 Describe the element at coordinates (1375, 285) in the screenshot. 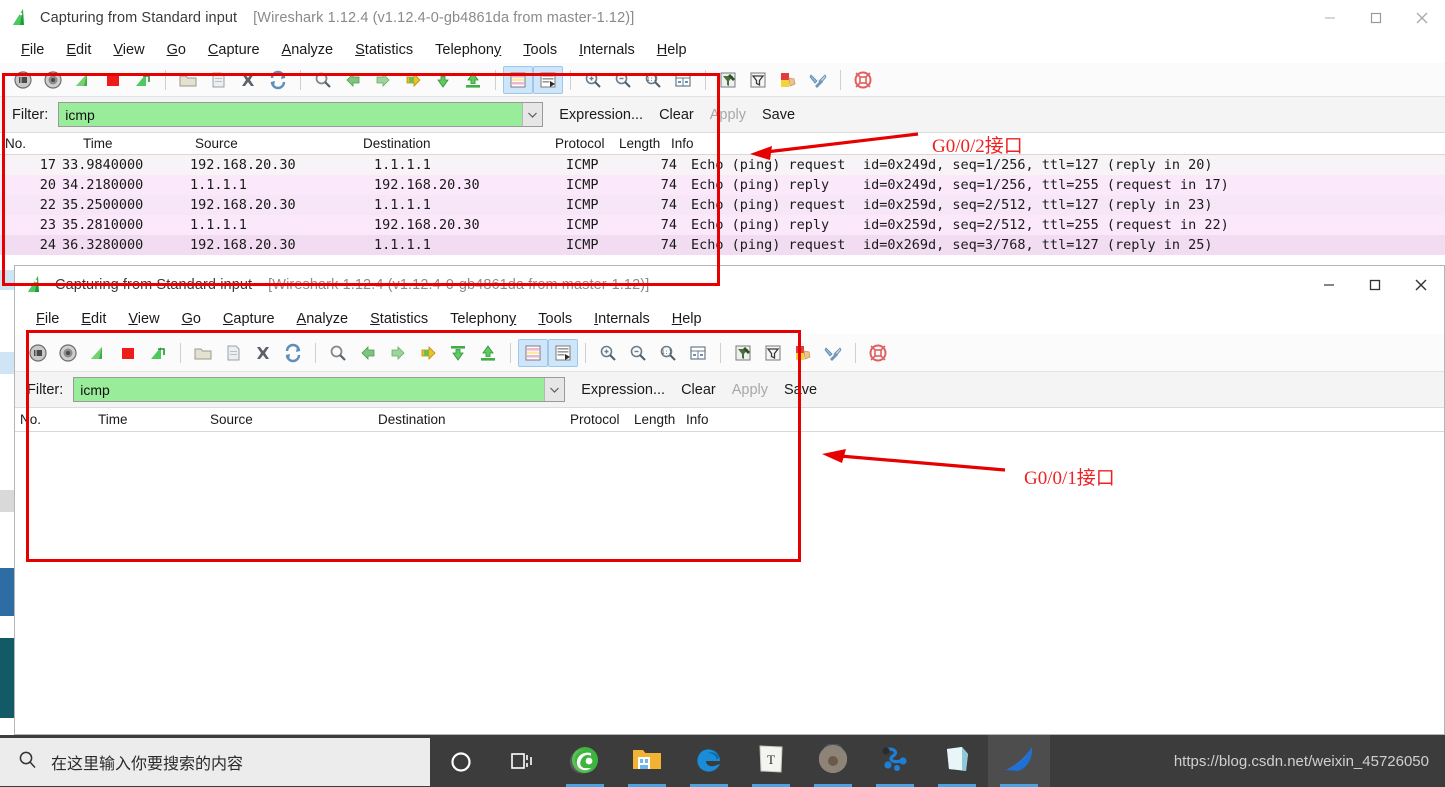

I see `window2-maximize-button` at that location.